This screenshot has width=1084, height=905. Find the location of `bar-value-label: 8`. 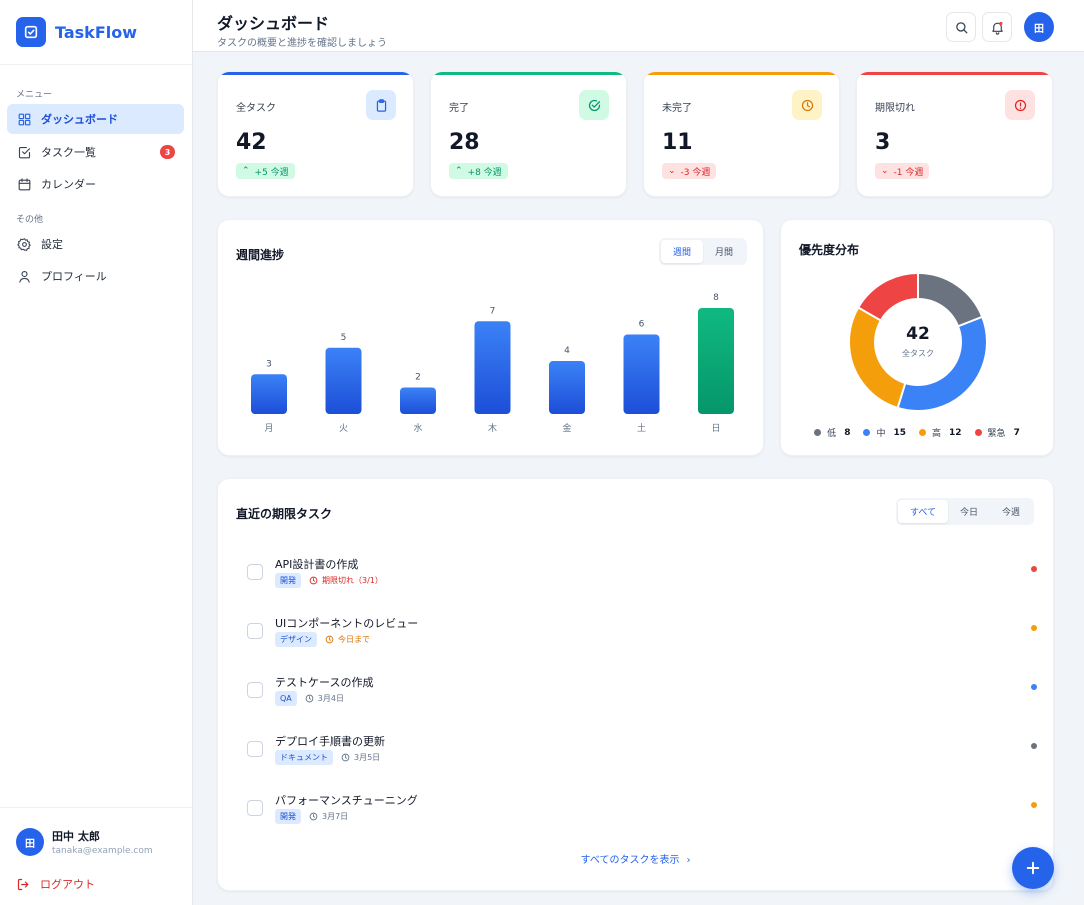

bar-value-label: 8 is located at coordinates (716, 298).